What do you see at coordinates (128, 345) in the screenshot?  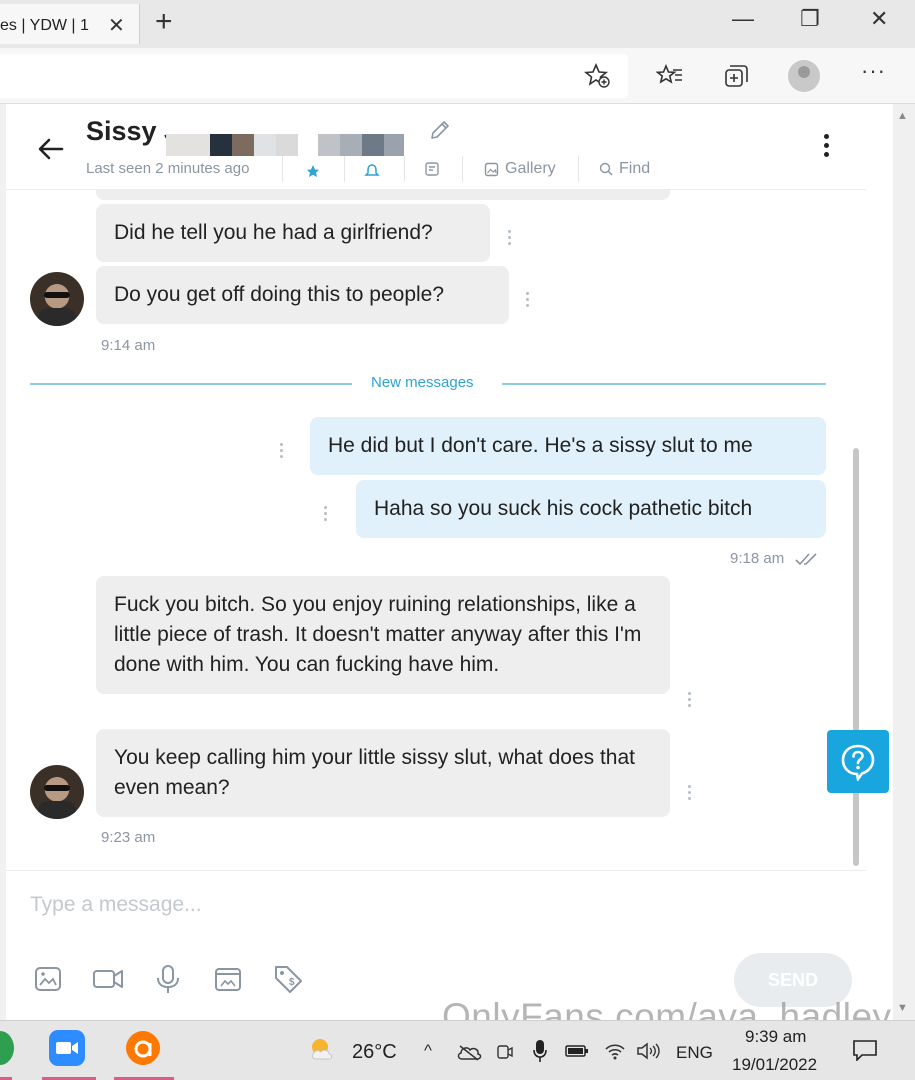 I see `message-timestamp: 9:14 am` at bounding box center [128, 345].